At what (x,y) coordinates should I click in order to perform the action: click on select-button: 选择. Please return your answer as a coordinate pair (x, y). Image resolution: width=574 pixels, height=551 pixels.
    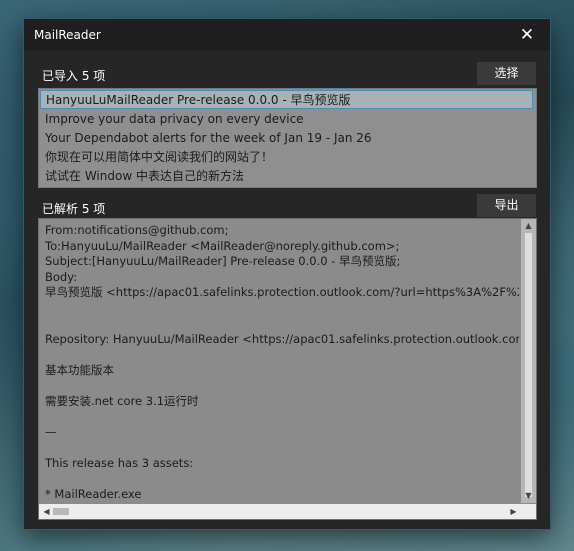
    Looking at the image, I should click on (506, 73).